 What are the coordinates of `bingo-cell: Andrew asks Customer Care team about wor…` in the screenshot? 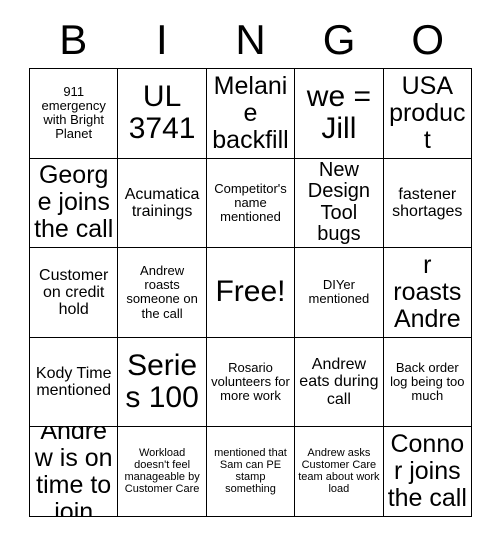 It's located at (339, 472).